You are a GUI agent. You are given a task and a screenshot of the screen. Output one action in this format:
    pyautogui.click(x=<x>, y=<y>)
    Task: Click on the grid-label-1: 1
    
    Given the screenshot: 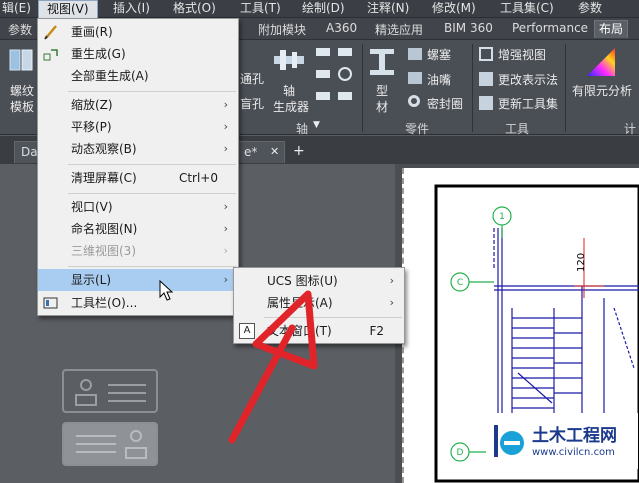 What is the action you would take?
    pyautogui.click(x=502, y=217)
    